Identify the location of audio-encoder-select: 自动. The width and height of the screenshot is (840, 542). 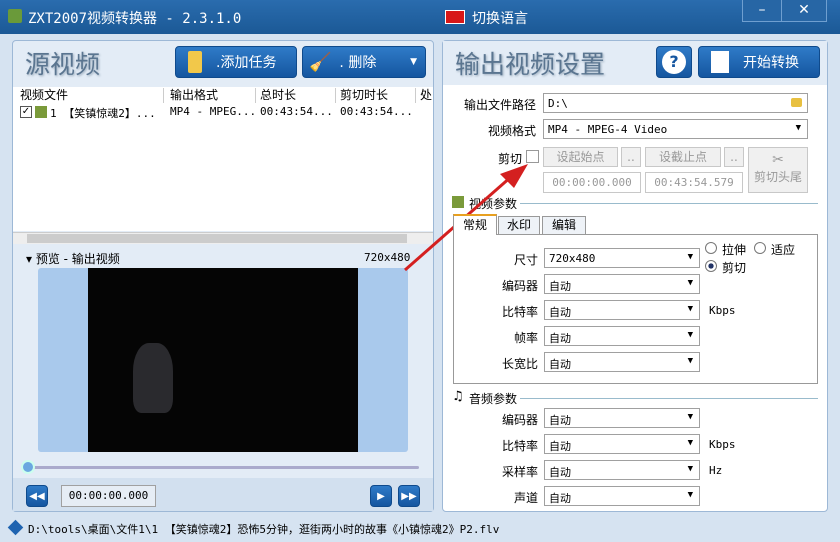
(622, 418).